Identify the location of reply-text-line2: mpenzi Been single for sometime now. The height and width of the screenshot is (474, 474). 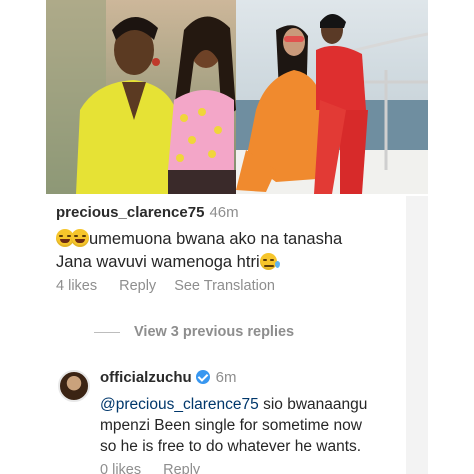
(231, 425).